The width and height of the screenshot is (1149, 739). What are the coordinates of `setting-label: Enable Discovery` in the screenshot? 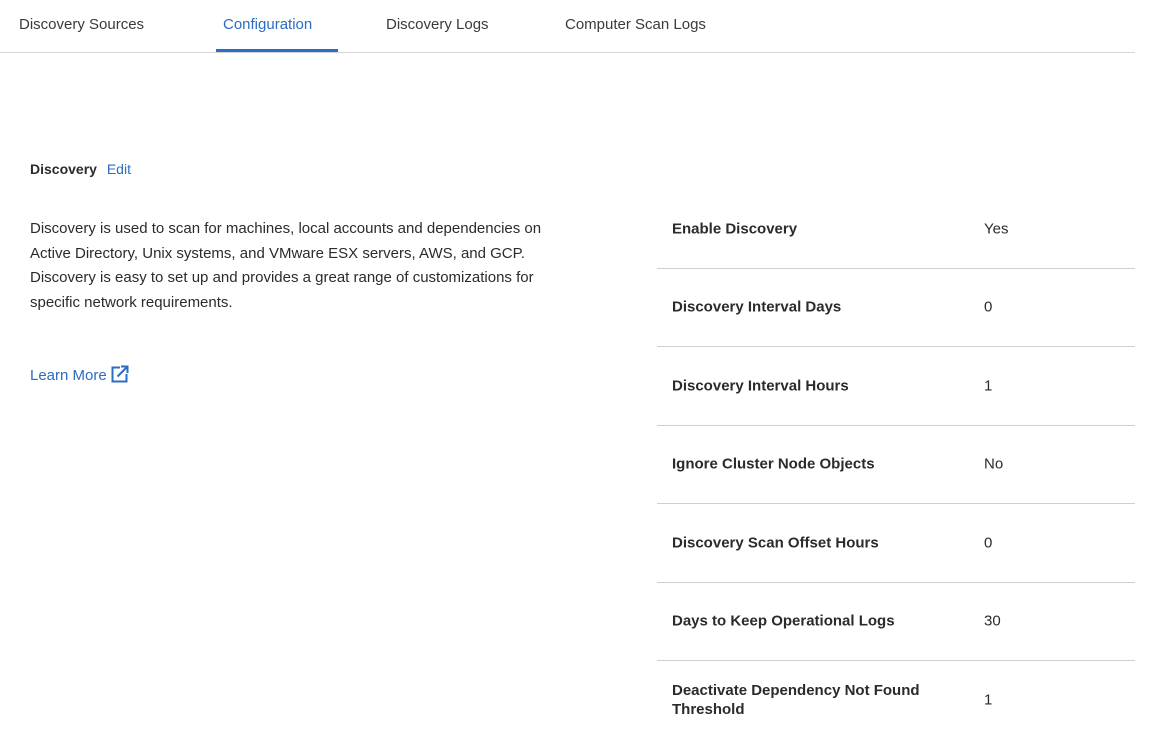 It's located at (735, 229).